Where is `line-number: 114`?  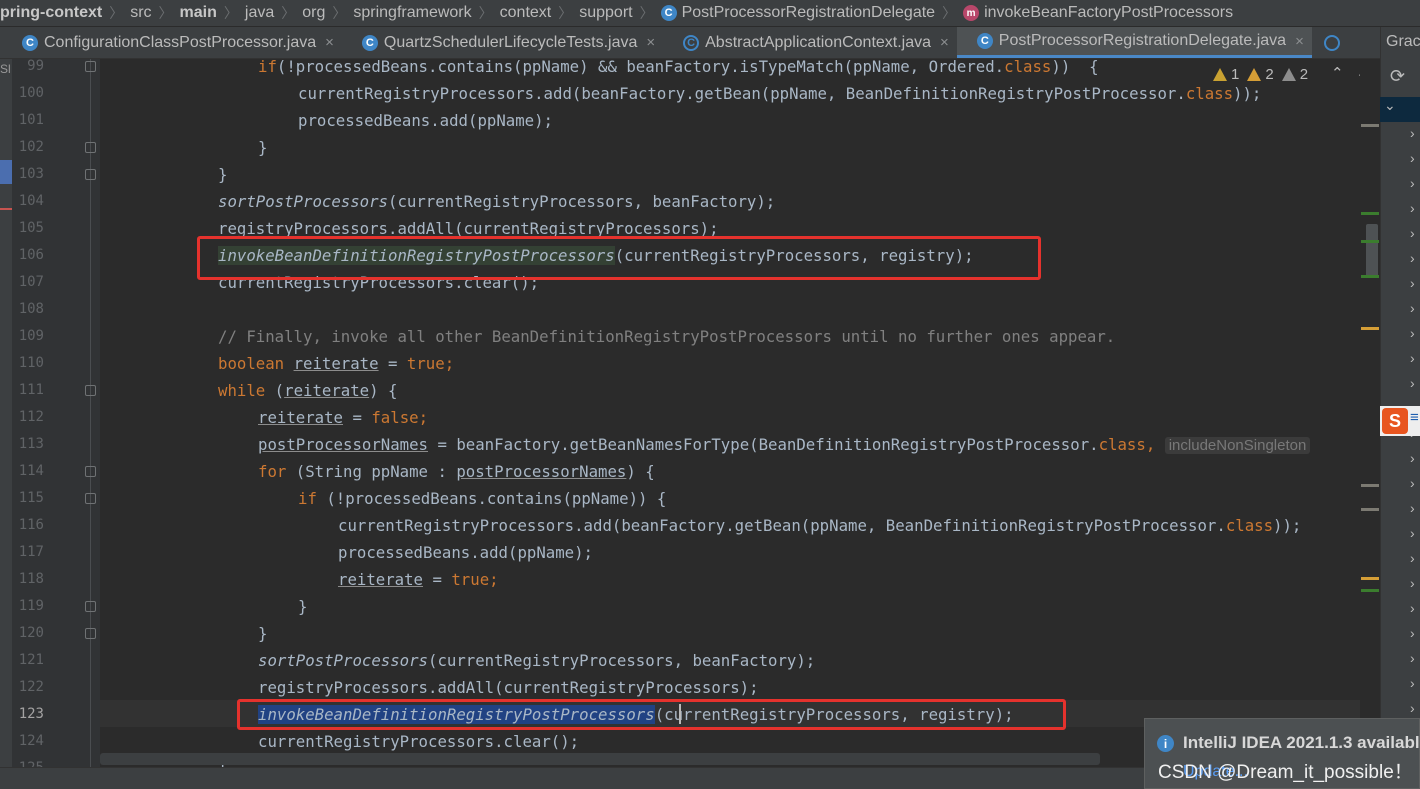 line-number: 114 is located at coordinates (28, 471).